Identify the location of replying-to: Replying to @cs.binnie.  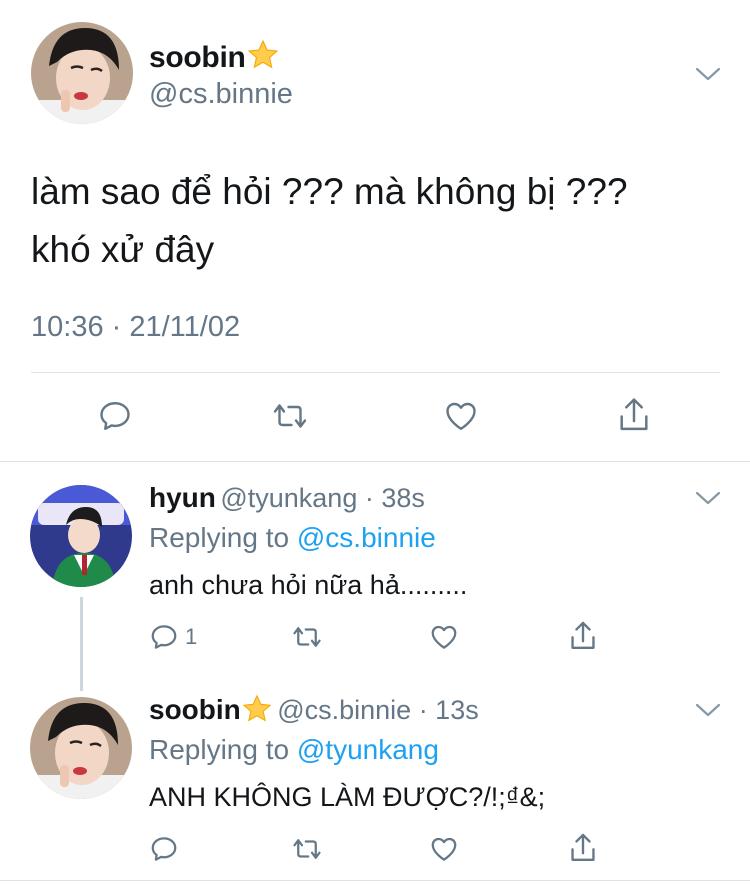
(292, 538).